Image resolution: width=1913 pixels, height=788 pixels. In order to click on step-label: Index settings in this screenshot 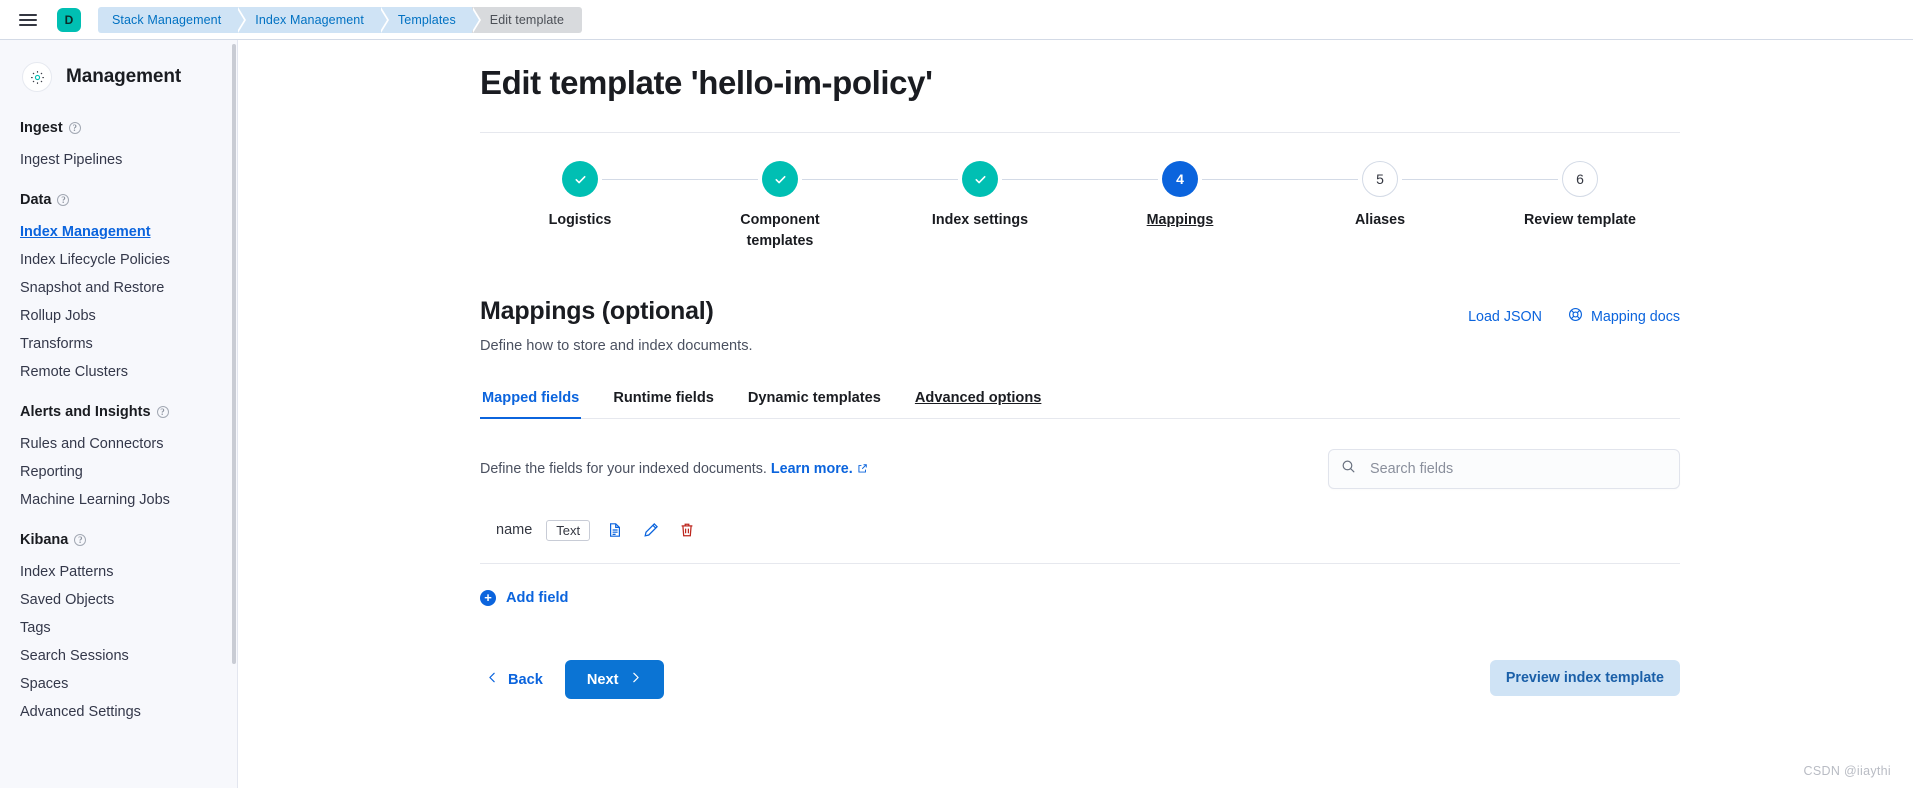, I will do `click(980, 220)`.